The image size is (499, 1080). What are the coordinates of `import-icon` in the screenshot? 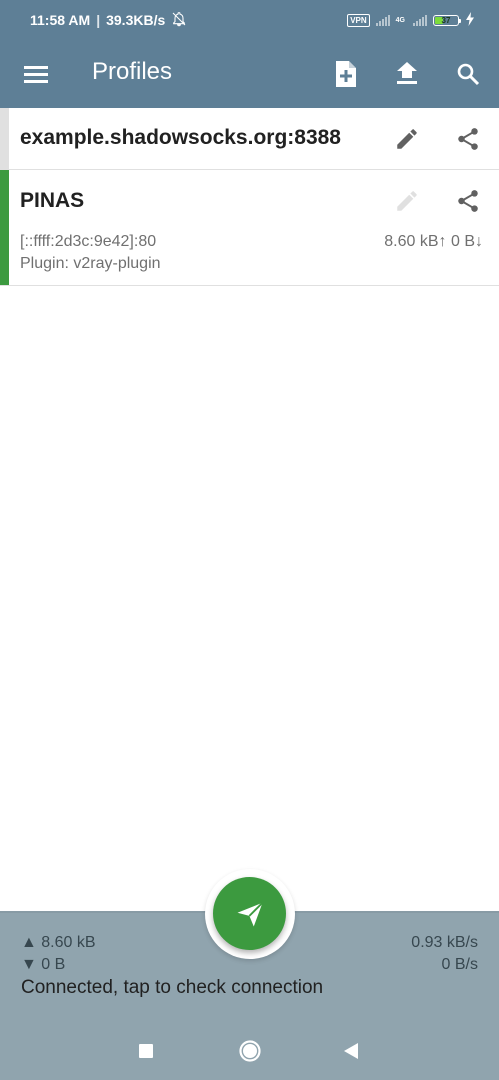 It's located at (407, 73).